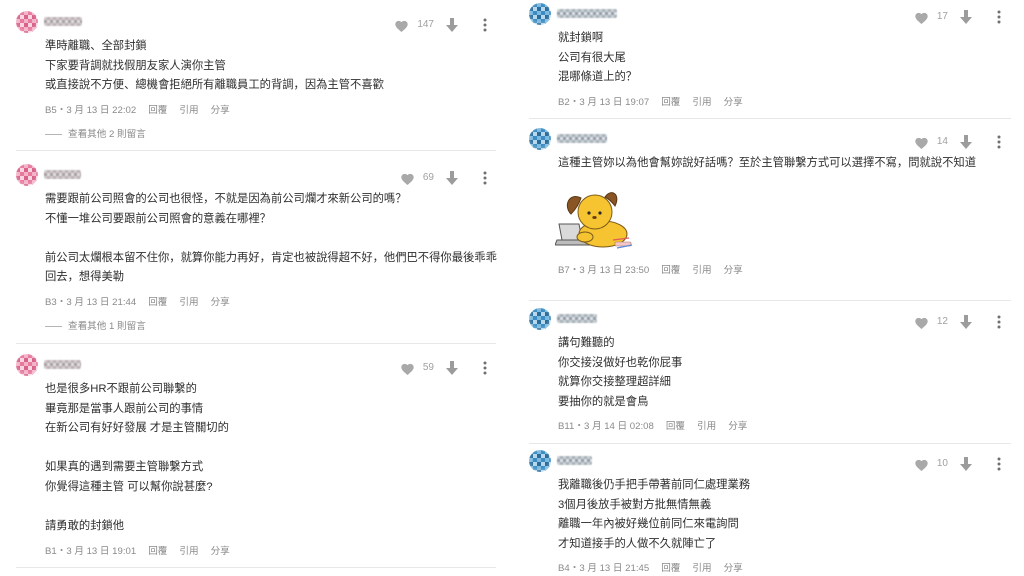 The image size is (1024, 576). I want to click on comment-line: 公司有很大尾, so click(592, 57).